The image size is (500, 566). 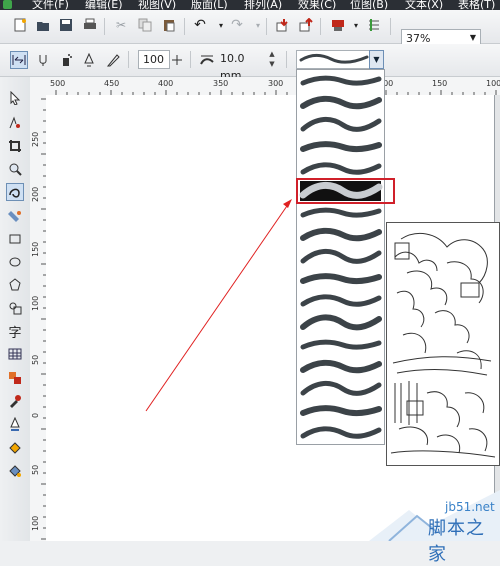 I want to click on watermark-site: jb51.net, so click(x=470, y=507).